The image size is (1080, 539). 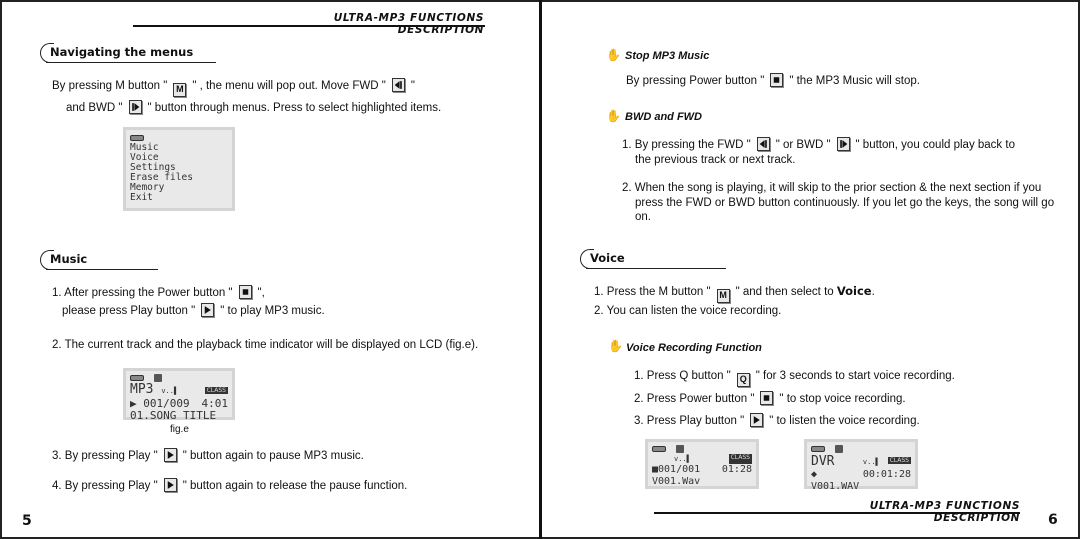 What do you see at coordinates (158, 292) in the screenshot?
I see `music-step-1a: 1. After pressing the Power button " ",` at bounding box center [158, 292].